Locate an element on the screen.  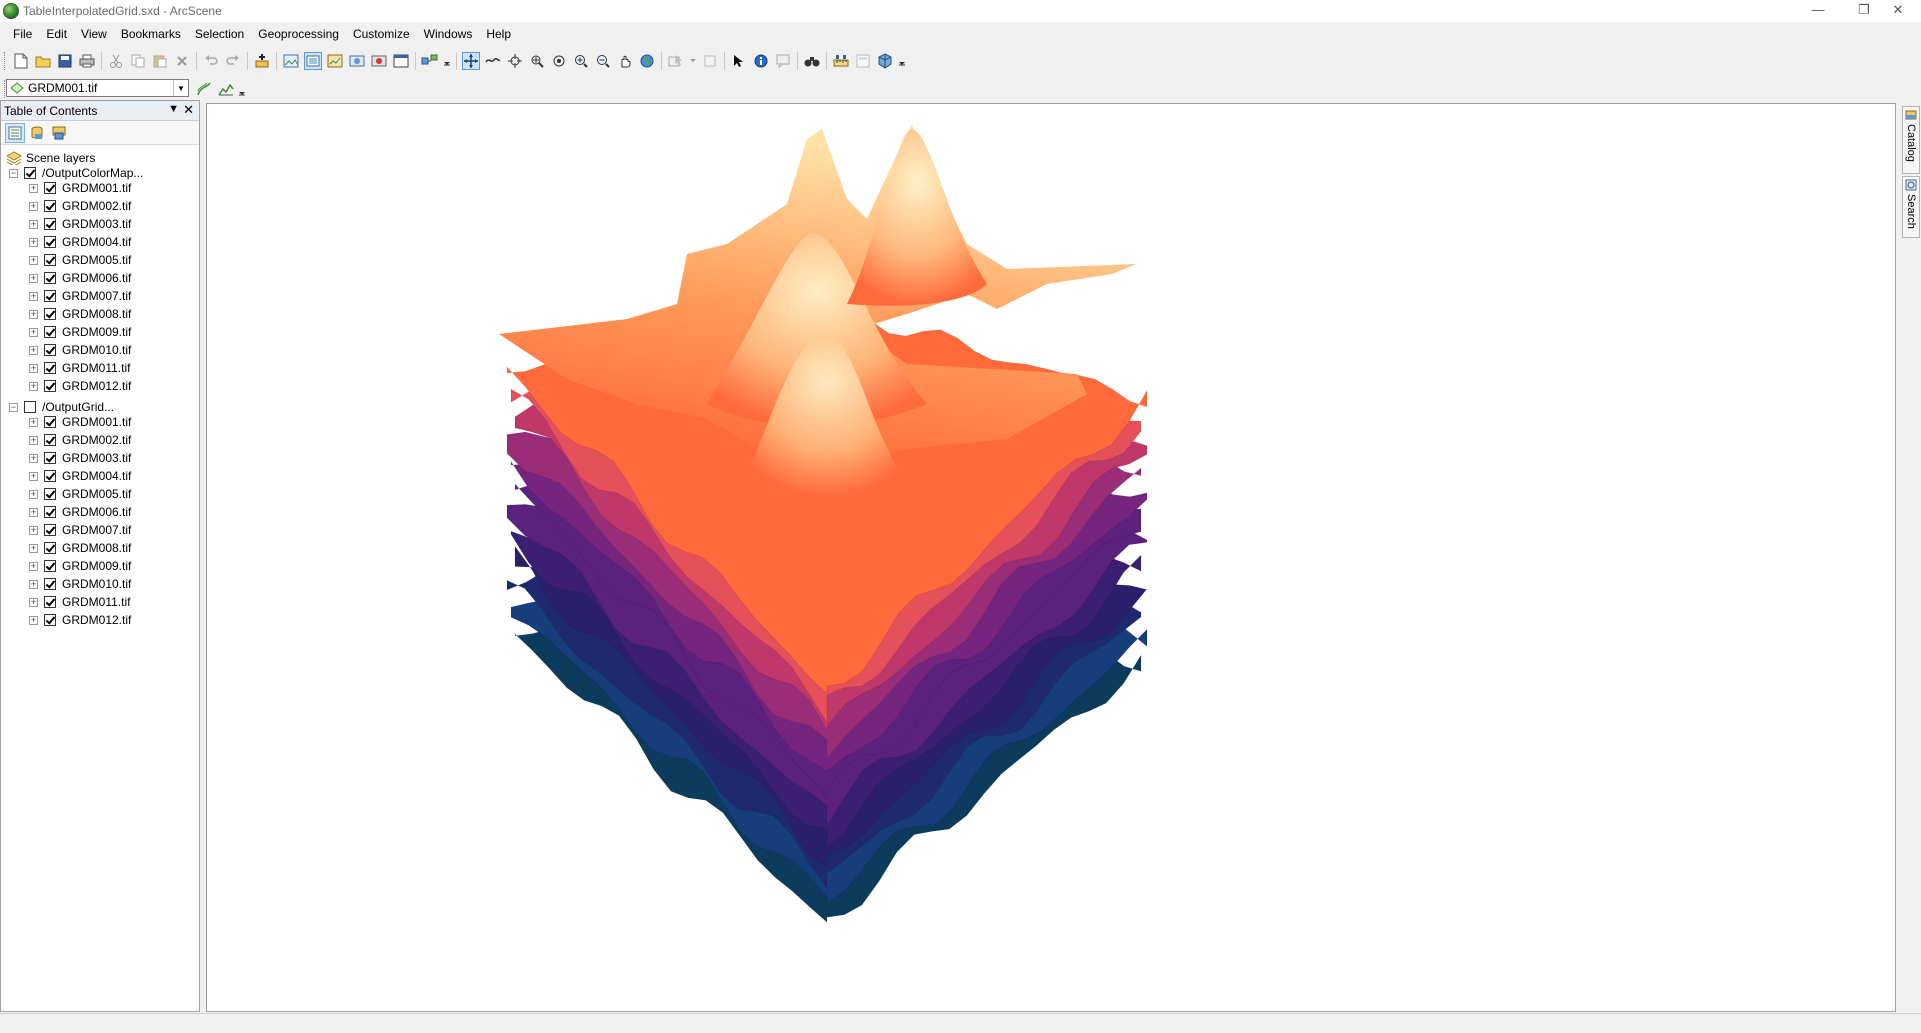
menu-view: View is located at coordinates (94, 35).